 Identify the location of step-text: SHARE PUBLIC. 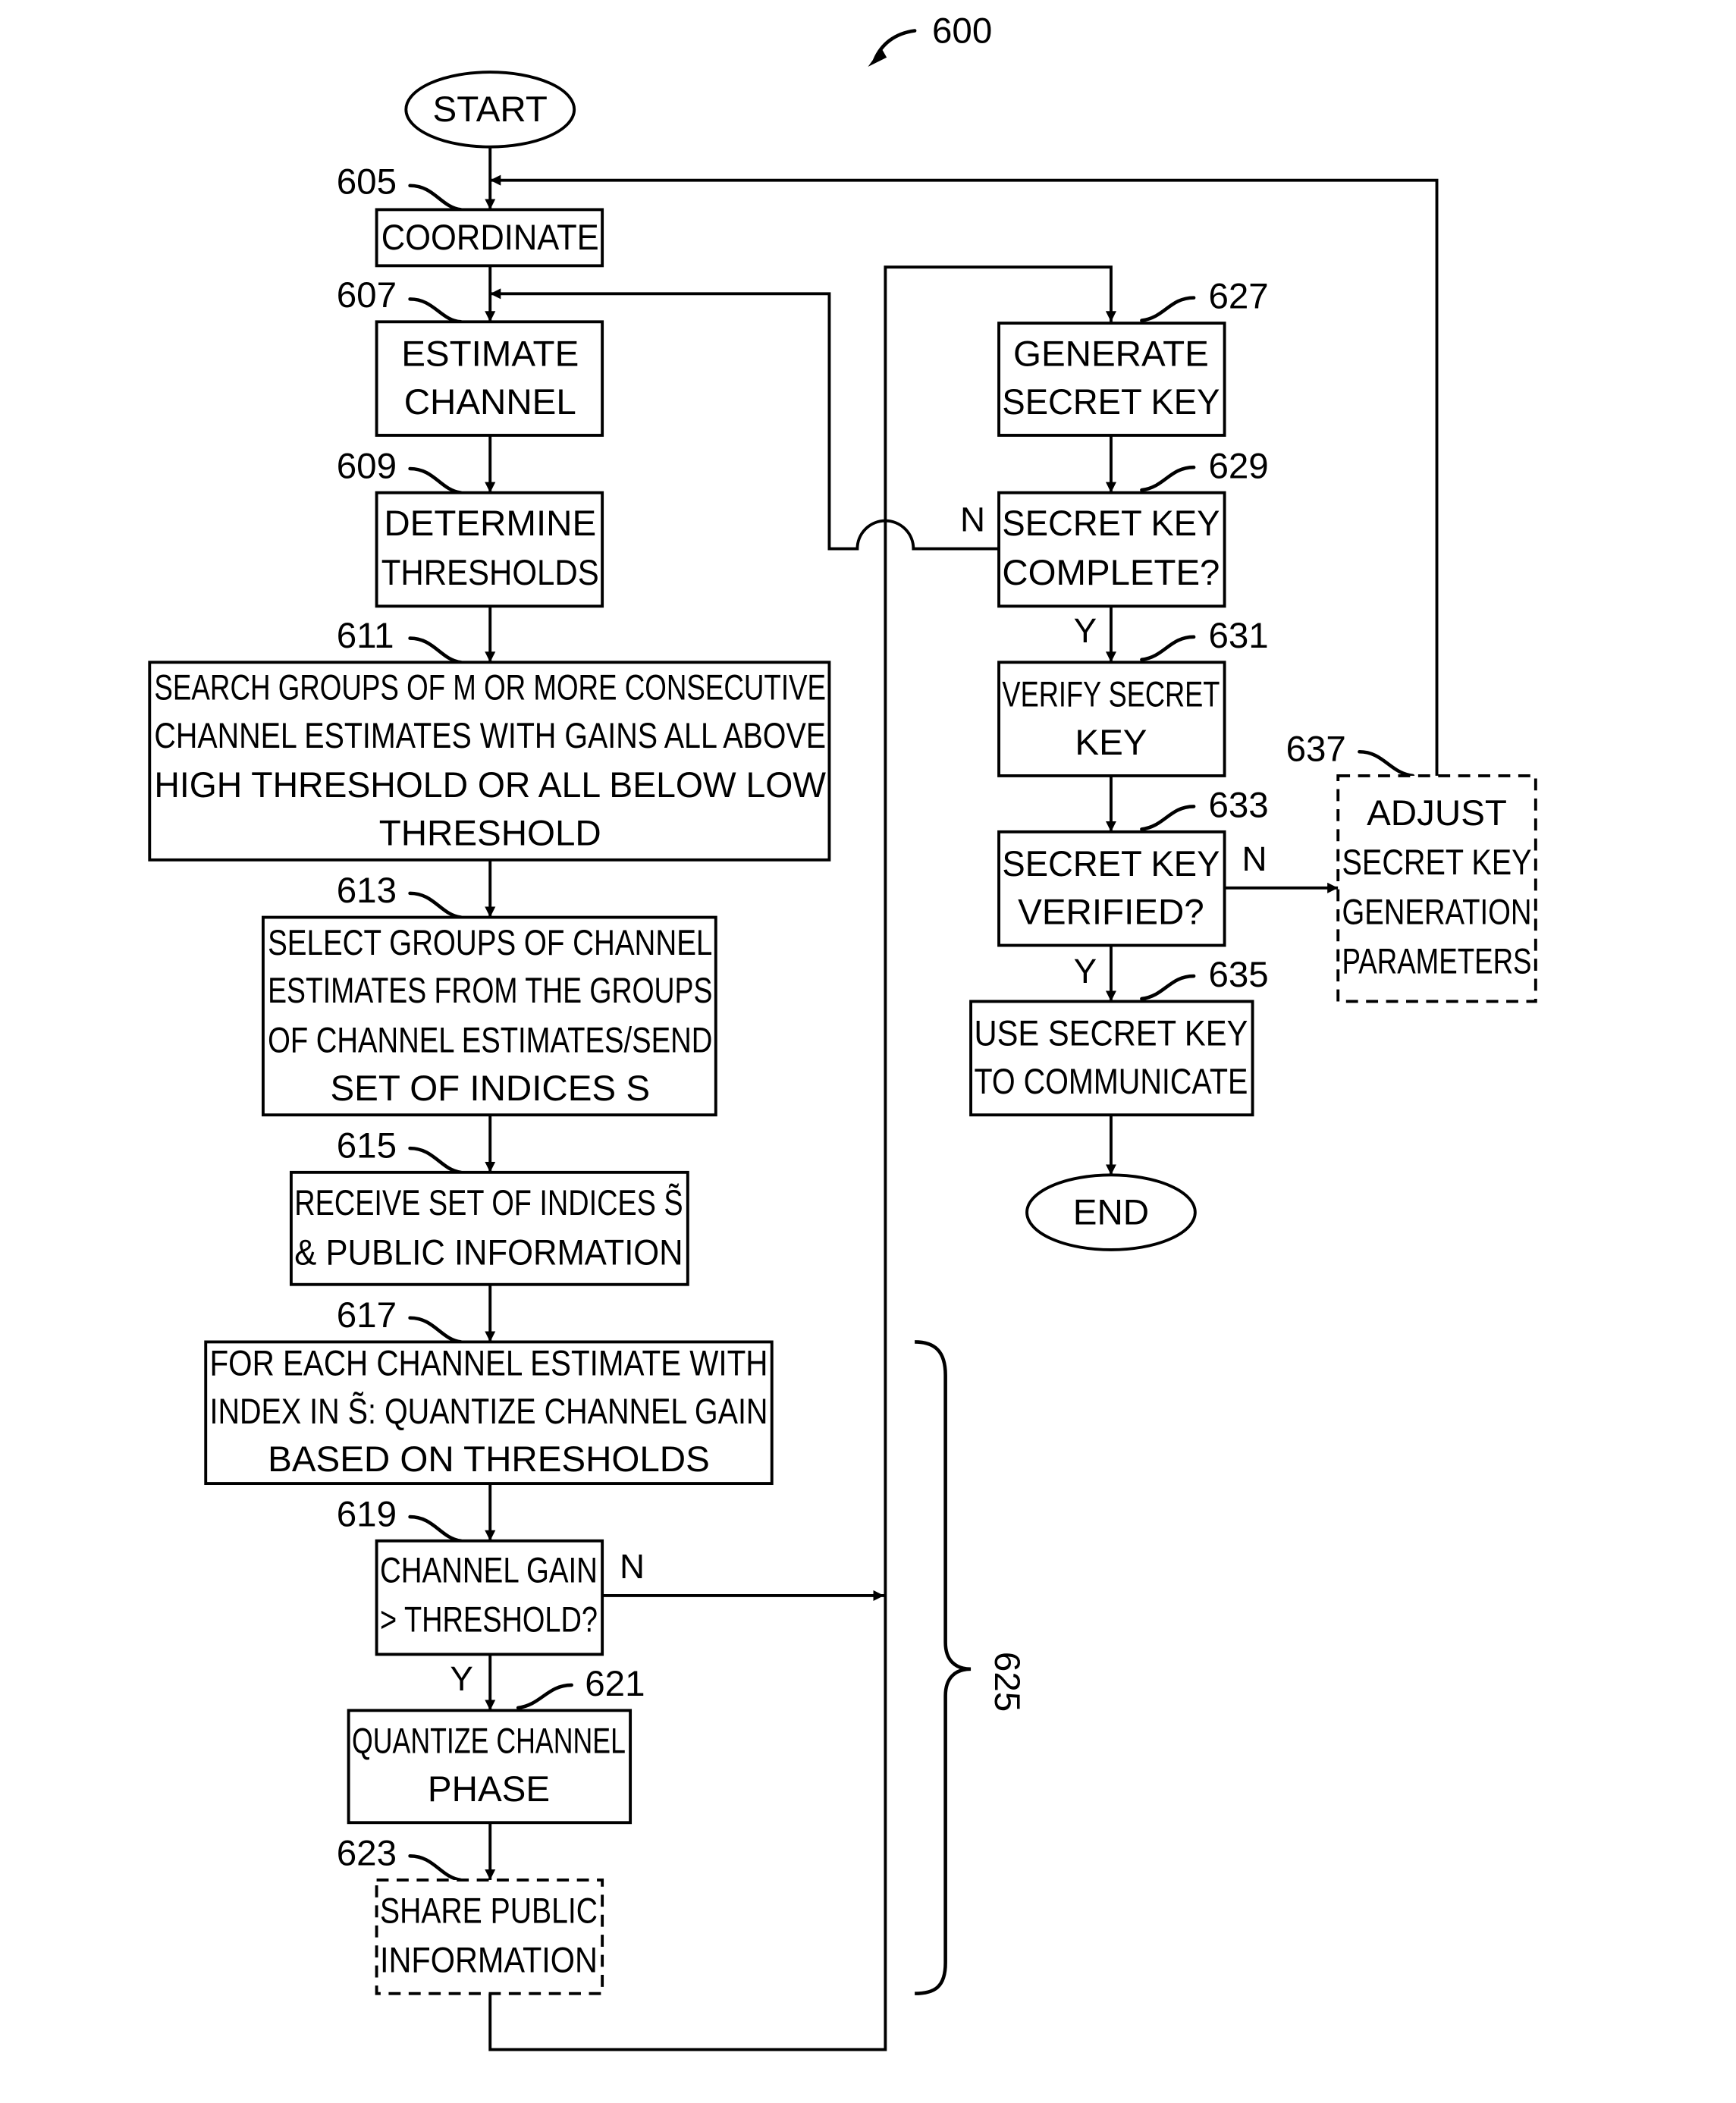
(489, 1911).